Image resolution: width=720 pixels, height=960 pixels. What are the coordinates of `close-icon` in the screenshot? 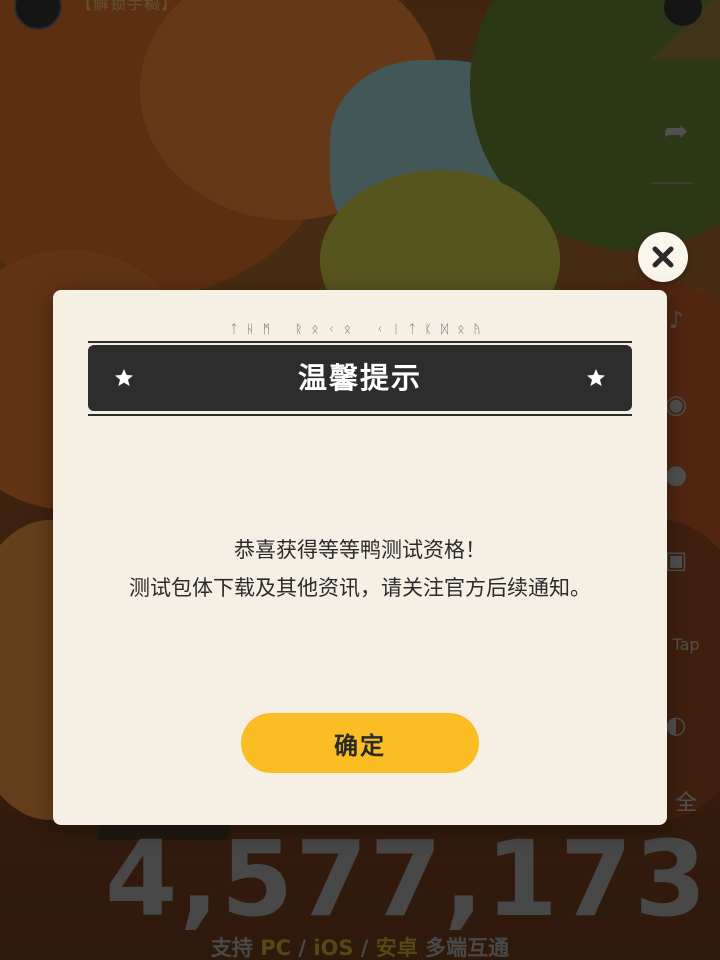 It's located at (663, 257).